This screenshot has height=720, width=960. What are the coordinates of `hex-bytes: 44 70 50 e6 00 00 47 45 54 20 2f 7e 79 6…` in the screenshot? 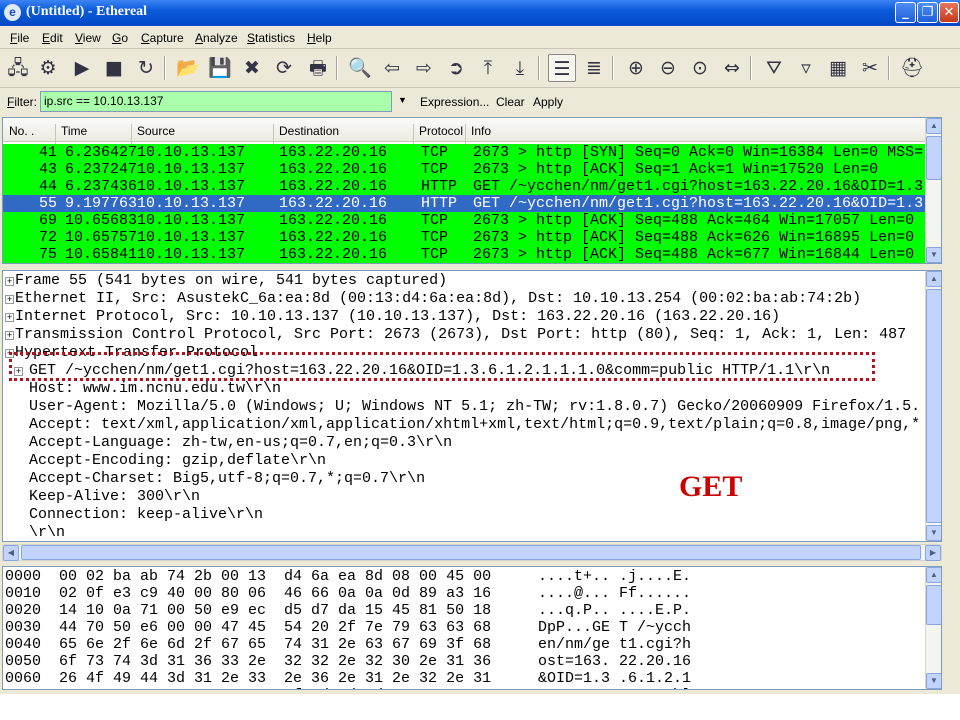 It's located at (275, 627).